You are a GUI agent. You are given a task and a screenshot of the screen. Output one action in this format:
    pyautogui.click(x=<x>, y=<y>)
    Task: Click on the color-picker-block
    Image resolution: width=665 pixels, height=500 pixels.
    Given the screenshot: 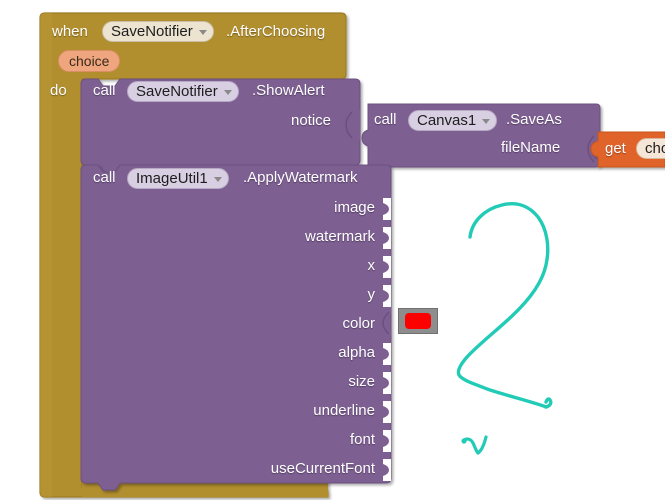 What is the action you would take?
    pyautogui.click(x=418, y=321)
    